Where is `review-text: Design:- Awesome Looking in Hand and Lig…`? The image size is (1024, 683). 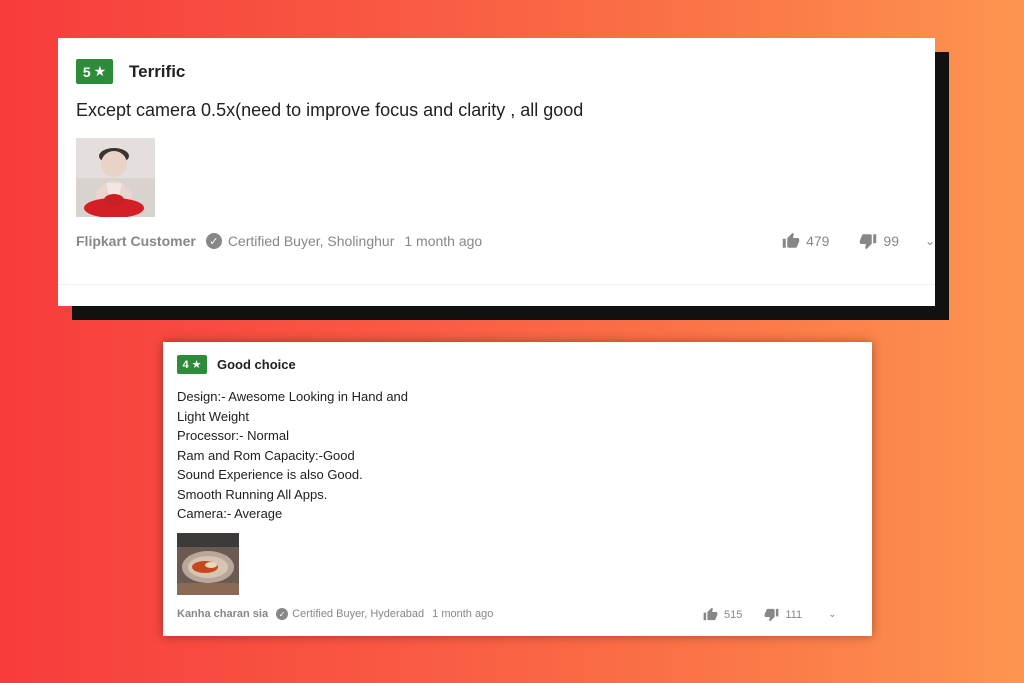
review-text: Design:- Awesome Looking in Hand and Lig… is located at coordinates (292, 455).